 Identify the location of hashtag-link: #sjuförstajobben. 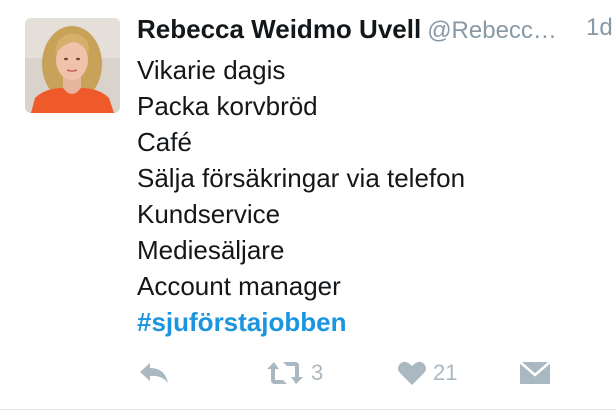
(241, 322).